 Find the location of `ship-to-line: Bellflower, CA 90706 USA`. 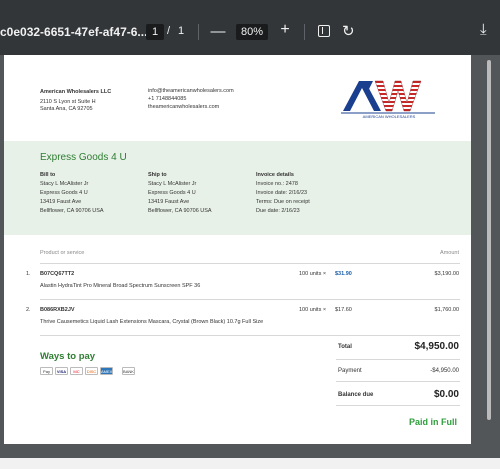

ship-to-line: Bellflower, CA 90706 USA is located at coordinates (180, 211).